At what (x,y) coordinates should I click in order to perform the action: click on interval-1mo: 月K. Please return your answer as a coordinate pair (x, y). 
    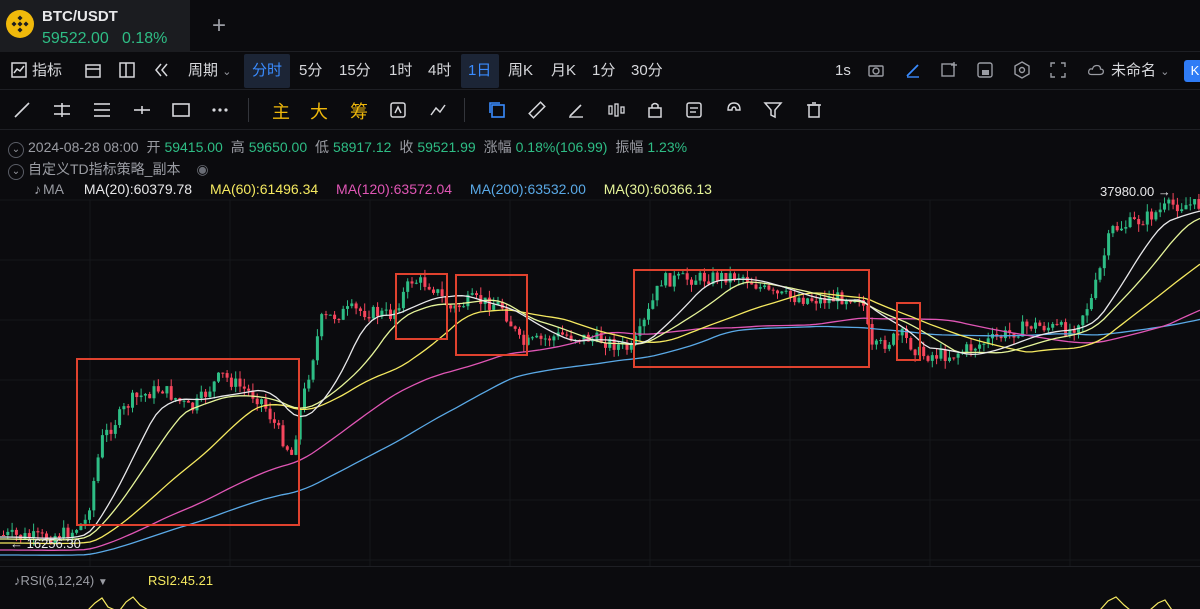
    Looking at the image, I should click on (563, 71).